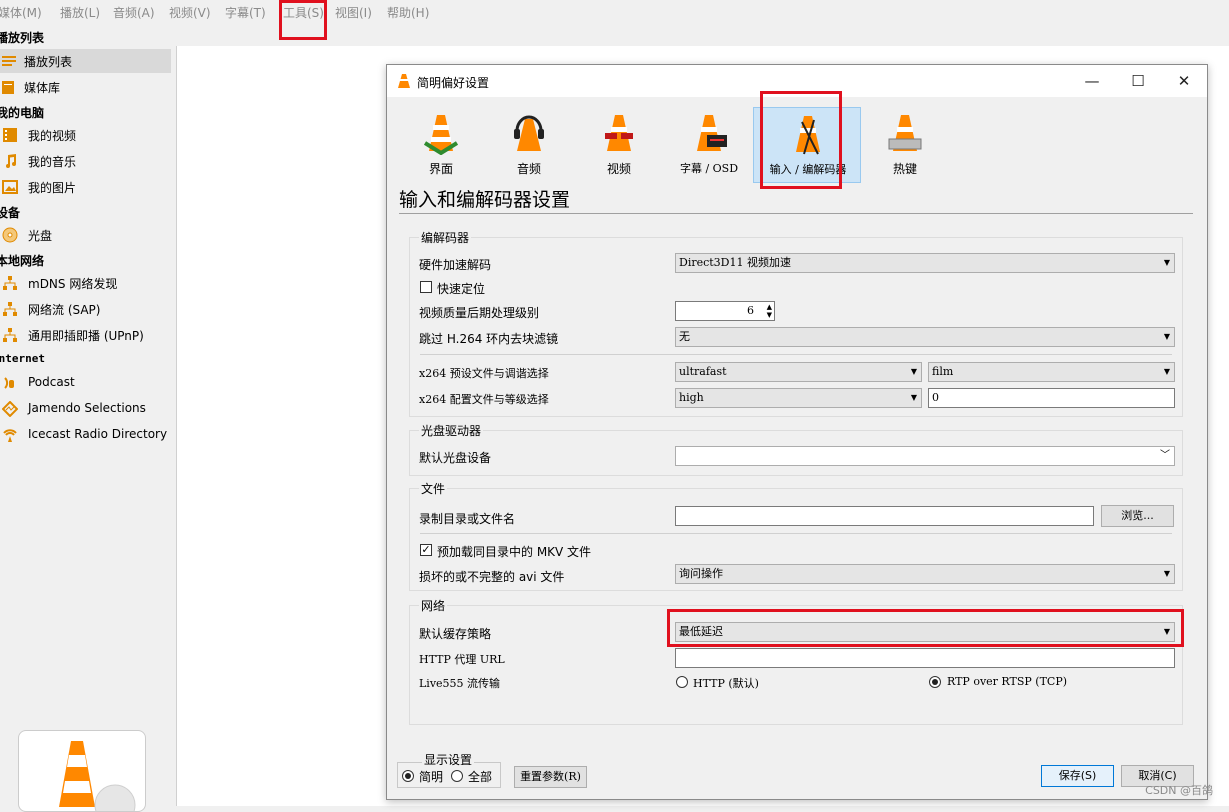 This screenshot has height=812, width=1229. Describe the element at coordinates (925, 574) in the screenshot. I see `broken-avi-select: 询问操作 ▼` at that location.